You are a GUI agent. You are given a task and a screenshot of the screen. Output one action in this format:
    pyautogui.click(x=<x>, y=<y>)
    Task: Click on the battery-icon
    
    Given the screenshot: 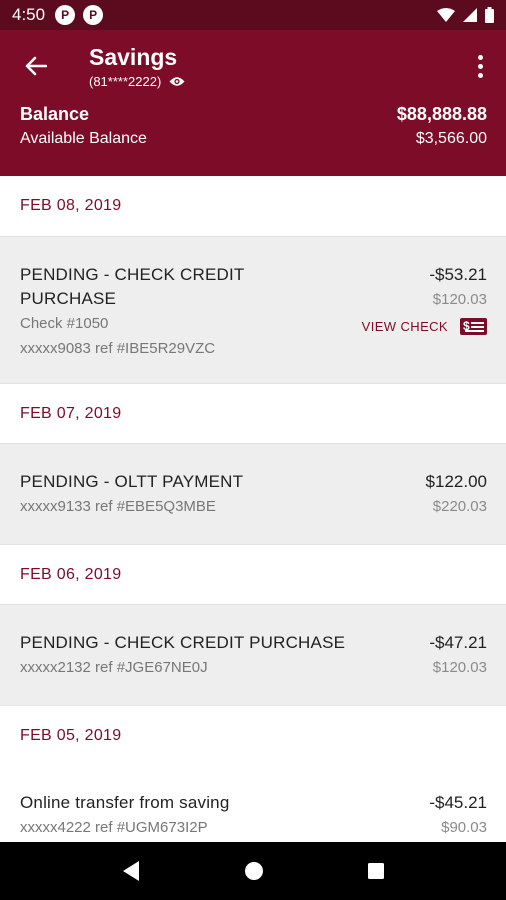 What is the action you would take?
    pyautogui.click(x=489, y=15)
    